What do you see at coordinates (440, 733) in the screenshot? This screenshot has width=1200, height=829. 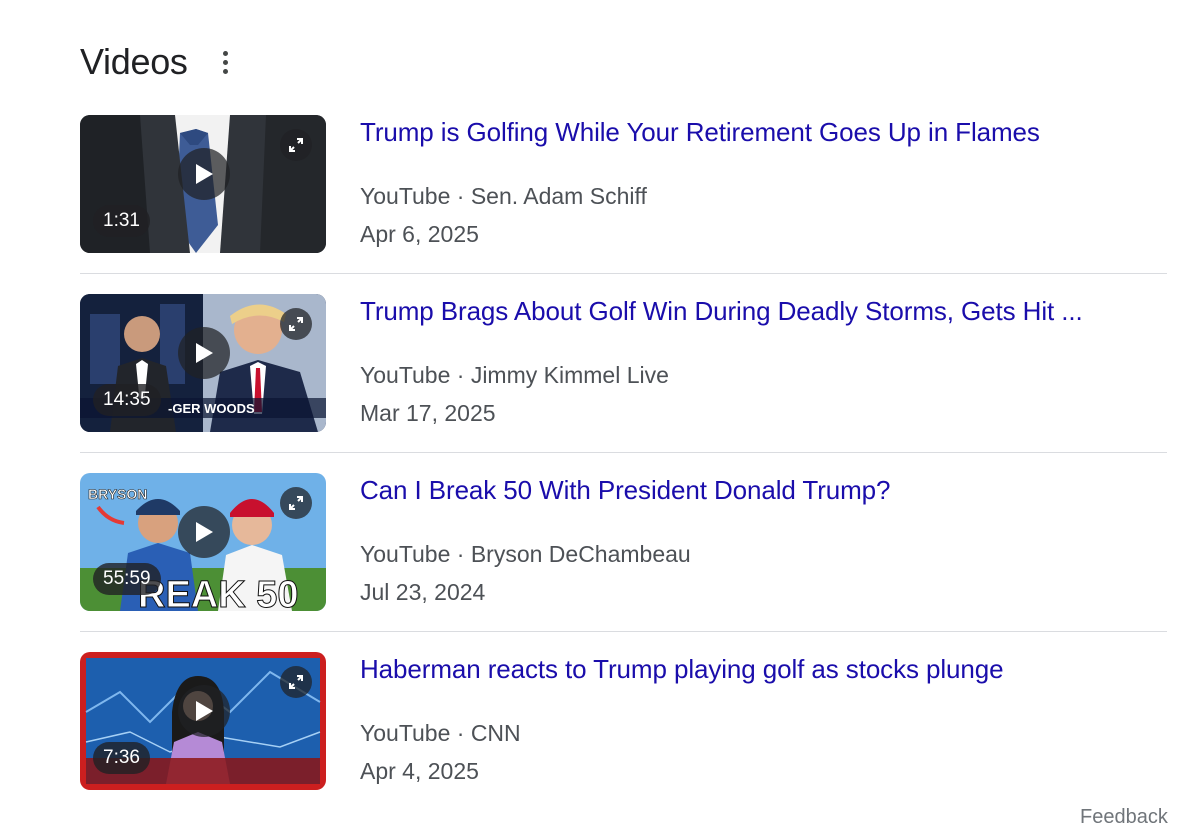 I see `video-source: YouTube · CNN` at bounding box center [440, 733].